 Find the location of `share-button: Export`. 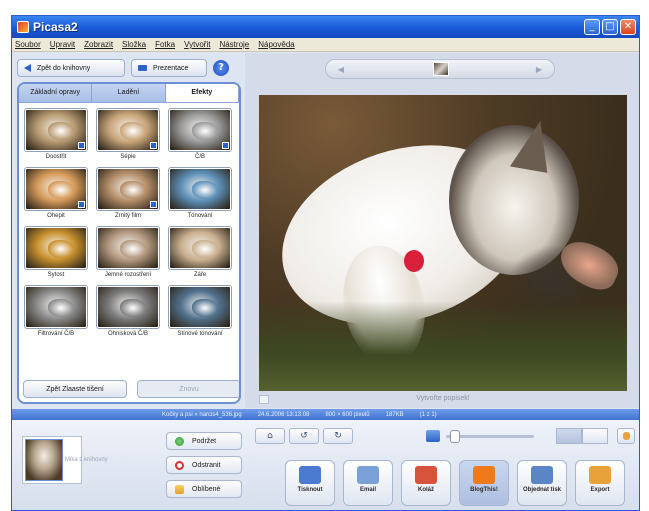

share-button: Export is located at coordinates (600, 483).